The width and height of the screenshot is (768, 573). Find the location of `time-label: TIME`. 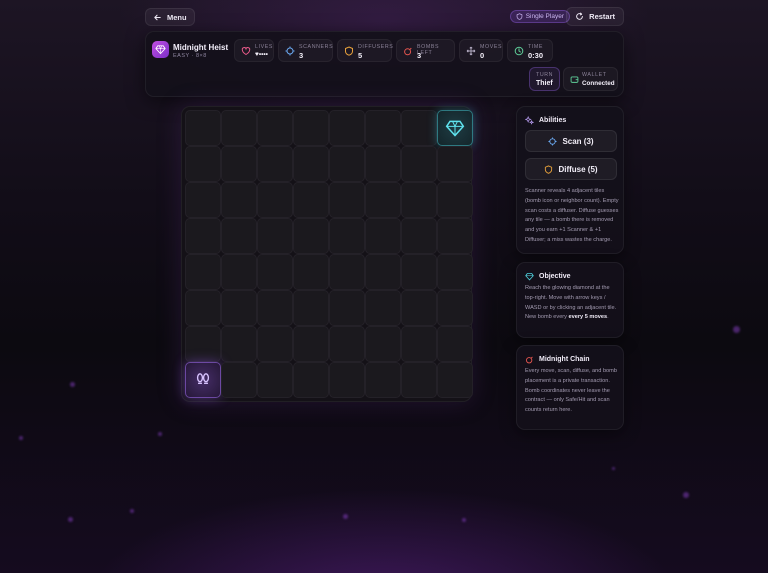

time-label: TIME is located at coordinates (536, 47).